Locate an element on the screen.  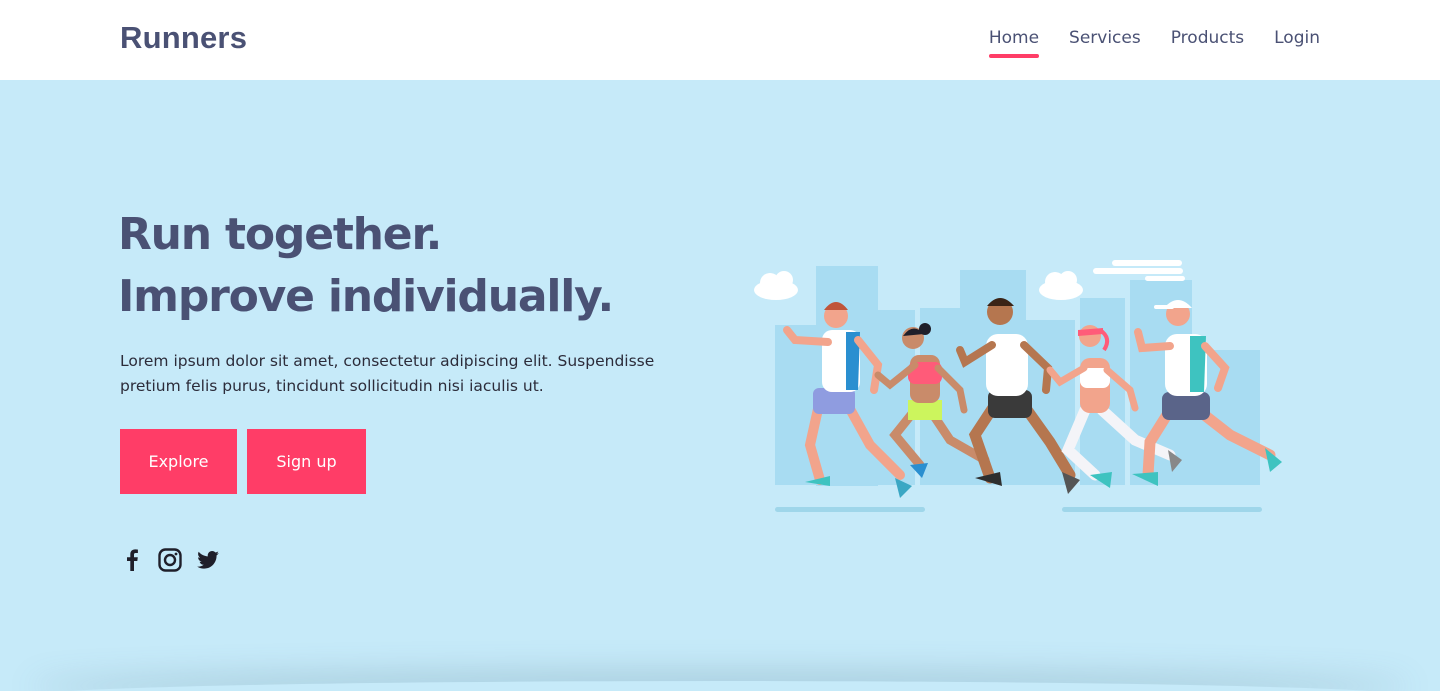
nav-menu: Home Services Products Login is located at coordinates (1154, 43).